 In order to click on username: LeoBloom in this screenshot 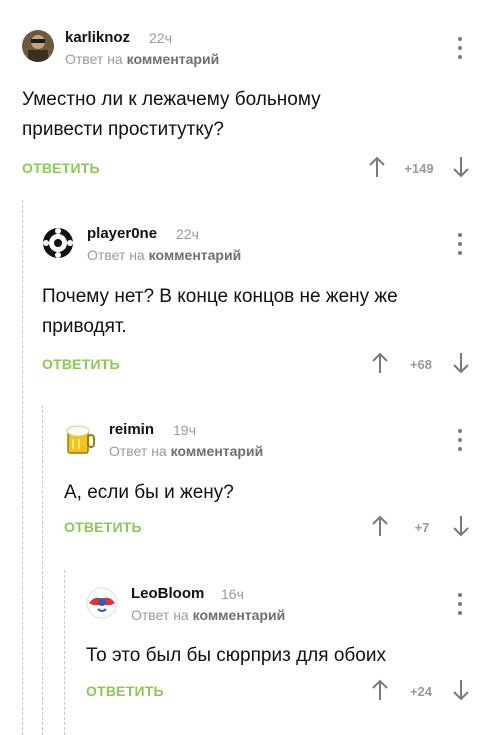, I will do `click(167, 593)`.